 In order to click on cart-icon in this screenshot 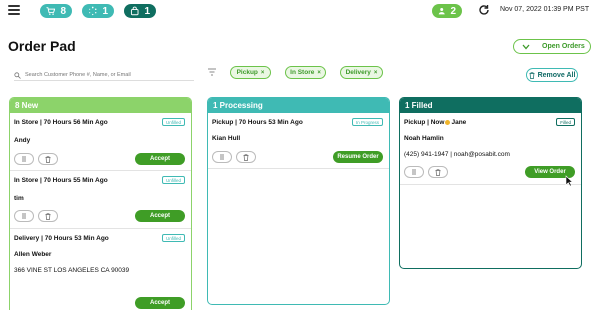, I will do `click(51, 11)`.